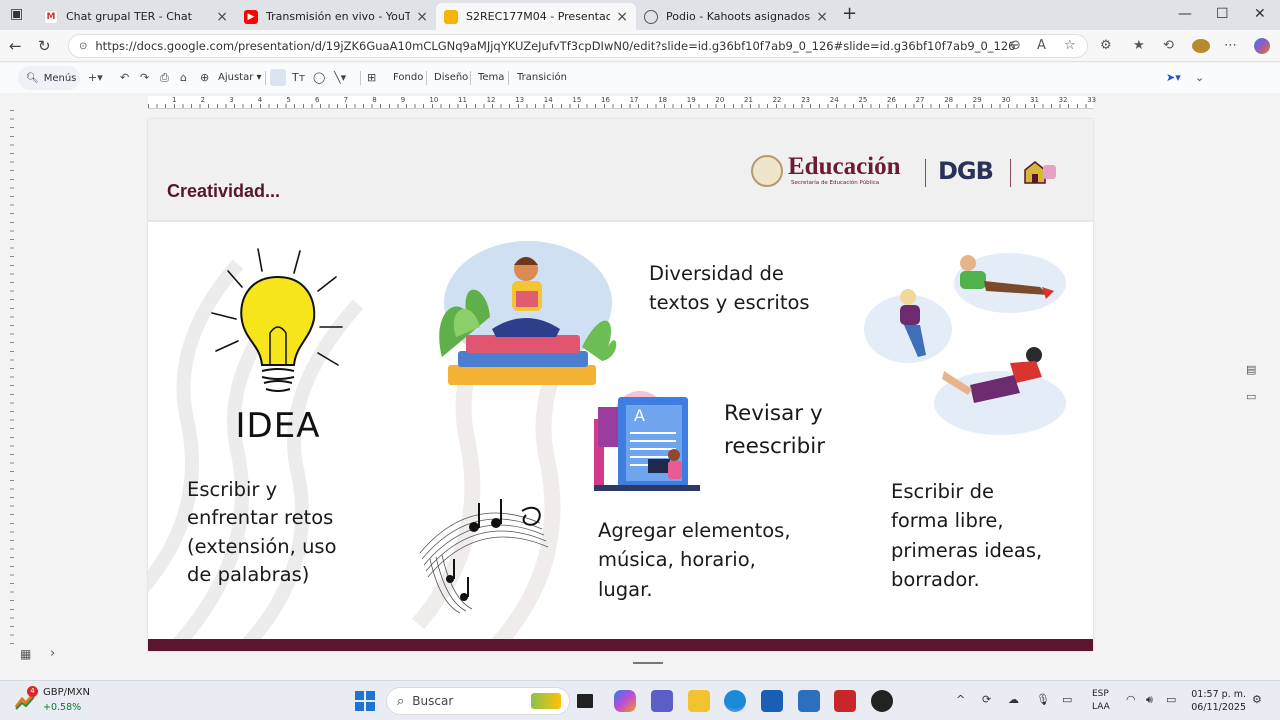 The height and width of the screenshot is (720, 1280). Describe the element at coordinates (52, 653) in the screenshot. I see `expand-filmstrip-icon: ›` at that location.